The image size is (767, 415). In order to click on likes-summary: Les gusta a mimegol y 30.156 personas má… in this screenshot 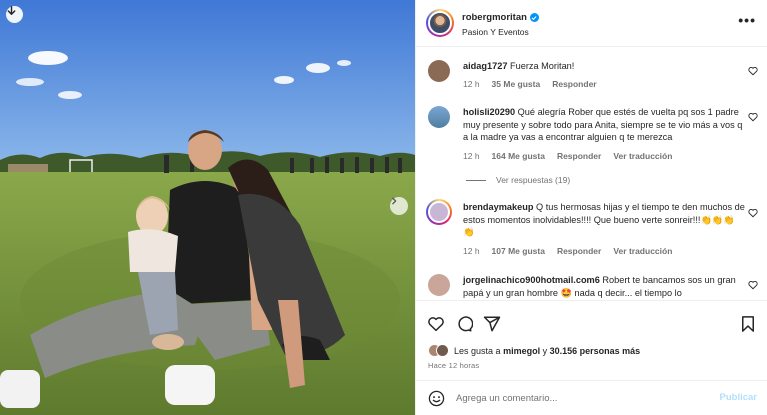, I will do `click(534, 350)`.